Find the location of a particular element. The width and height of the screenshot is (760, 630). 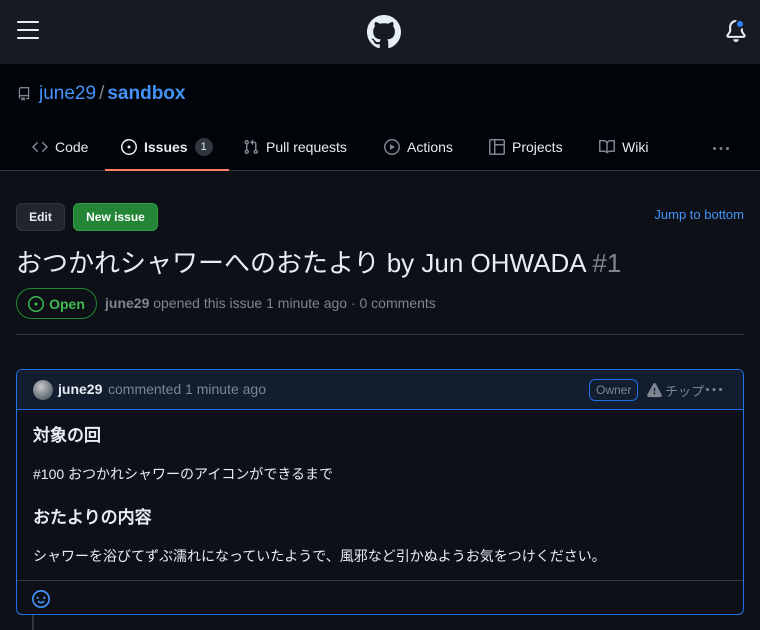

play-icon is located at coordinates (392, 146).